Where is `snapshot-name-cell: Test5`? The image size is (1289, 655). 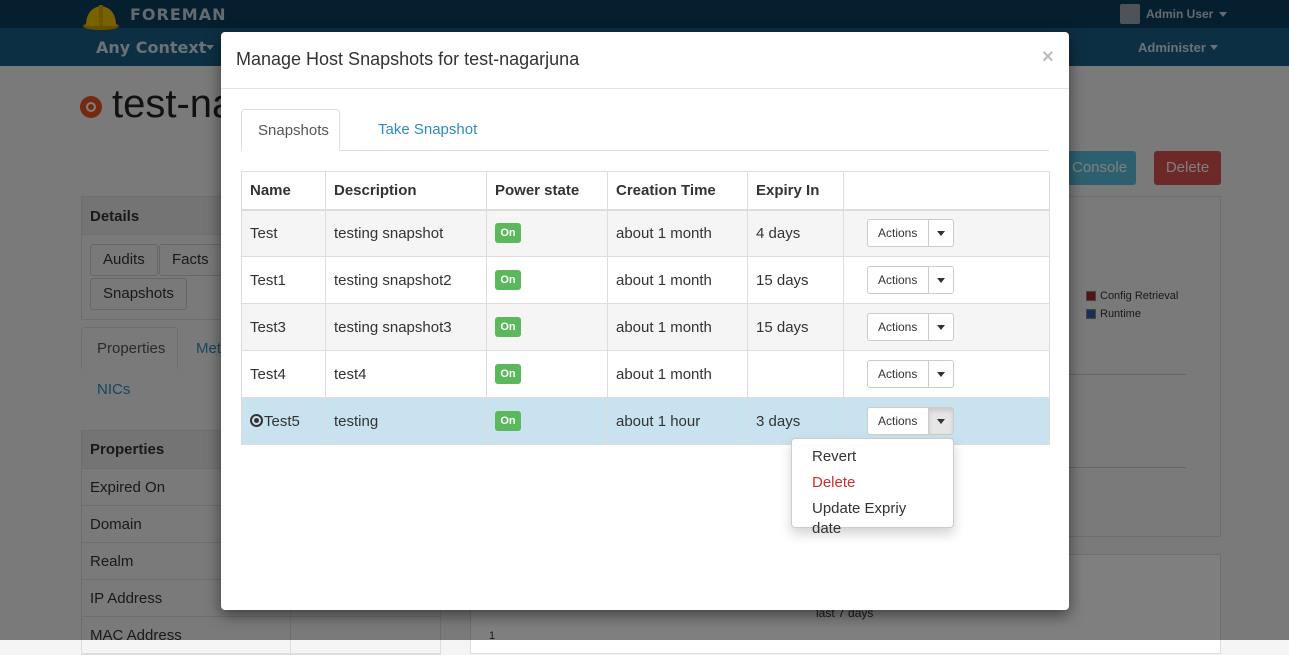 snapshot-name-cell: Test5 is located at coordinates (283, 421).